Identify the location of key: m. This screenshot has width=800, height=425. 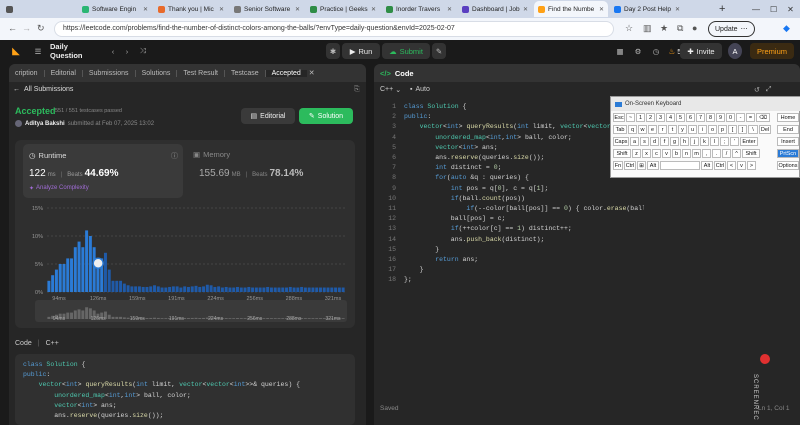
(696, 153).